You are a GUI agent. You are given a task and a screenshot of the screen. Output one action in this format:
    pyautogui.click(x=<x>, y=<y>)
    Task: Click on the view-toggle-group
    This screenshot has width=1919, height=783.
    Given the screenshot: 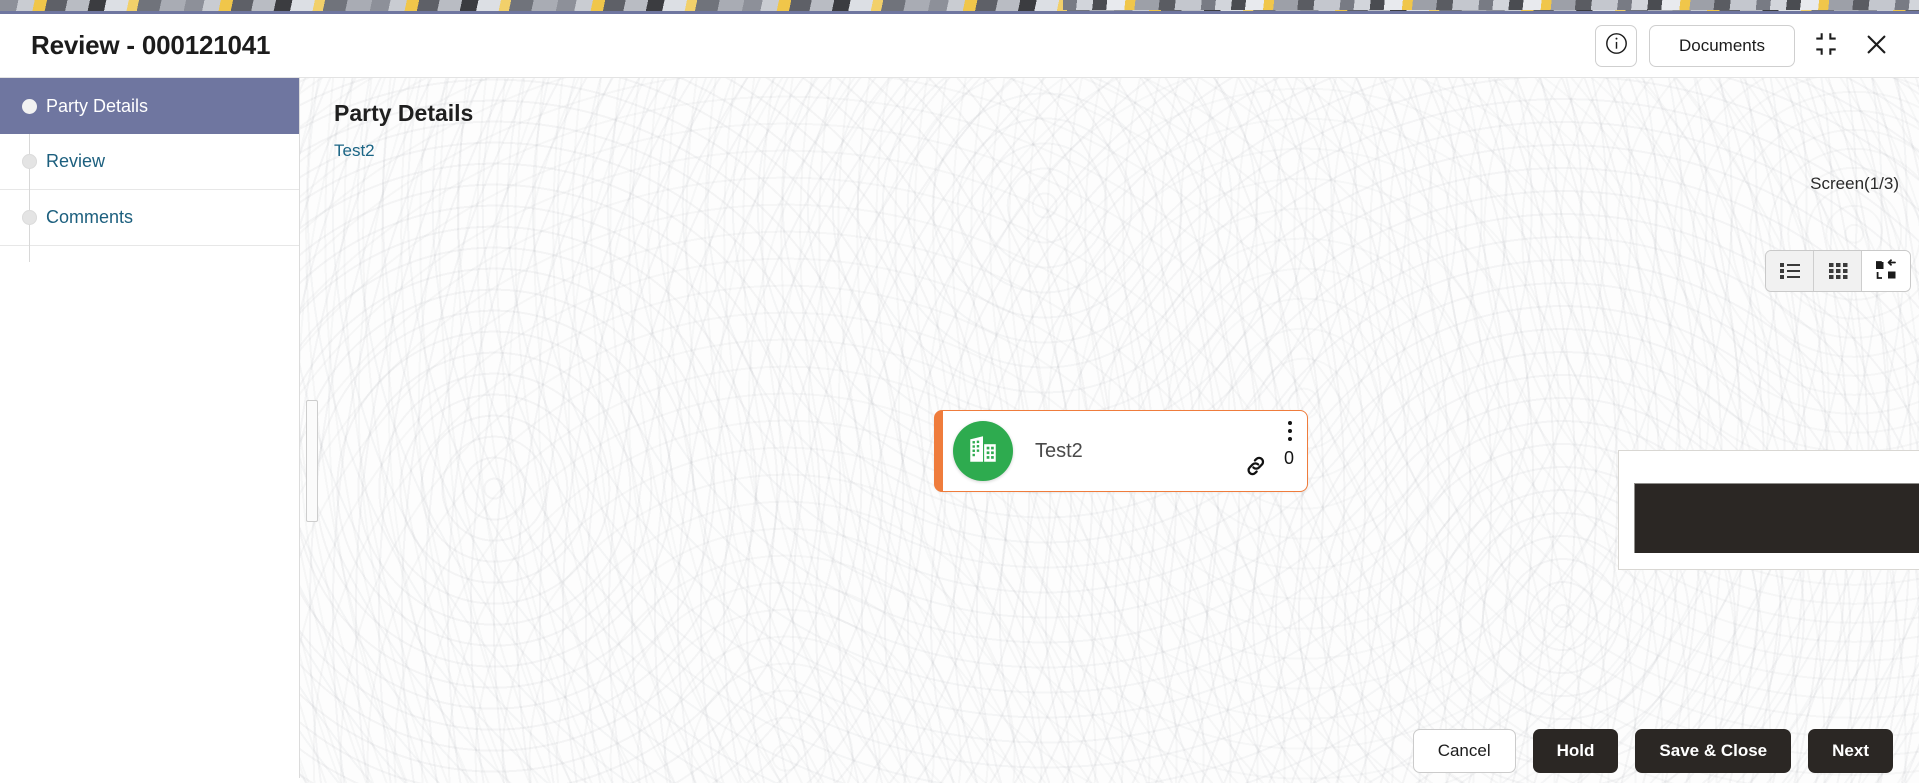 What is the action you would take?
    pyautogui.click(x=1838, y=271)
    